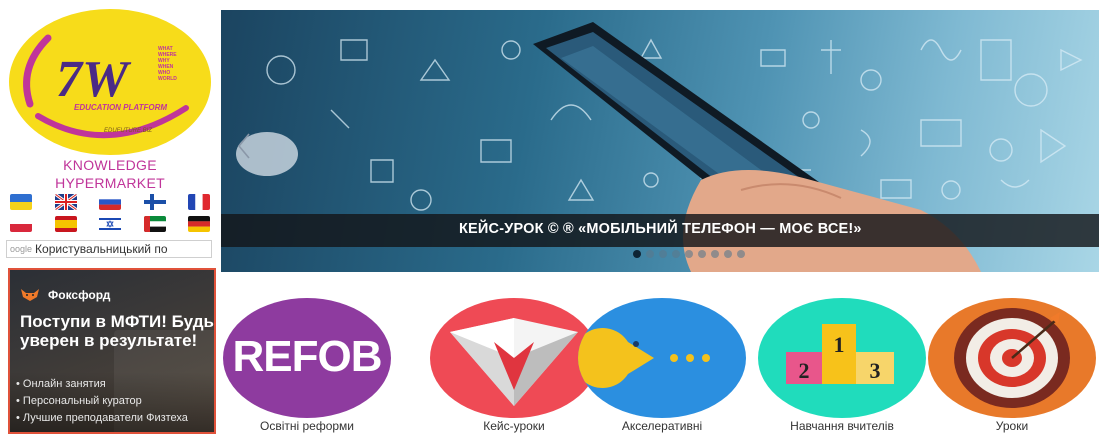 This screenshot has height=434, width=1099. I want to click on podium-icon: 1 2 3, so click(840, 354).